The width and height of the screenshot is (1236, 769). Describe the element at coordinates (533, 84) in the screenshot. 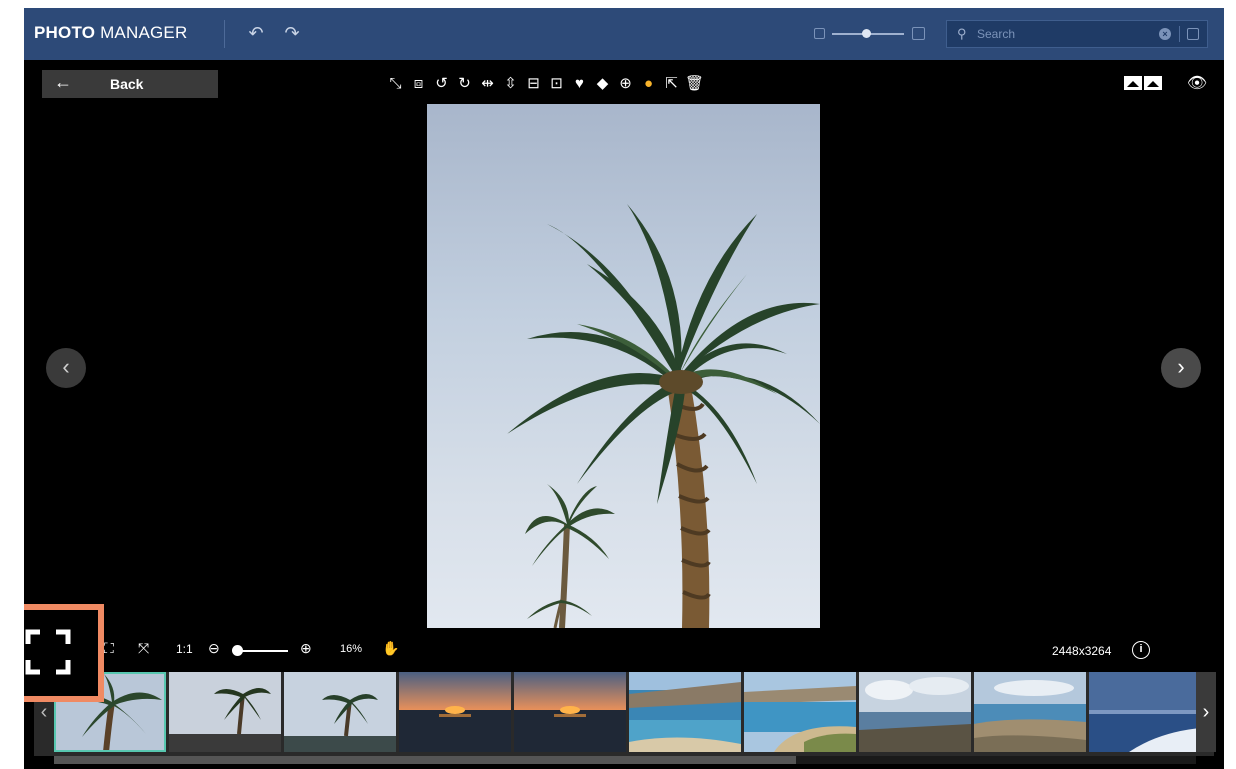

I see `straighten-icon: ⊟` at that location.